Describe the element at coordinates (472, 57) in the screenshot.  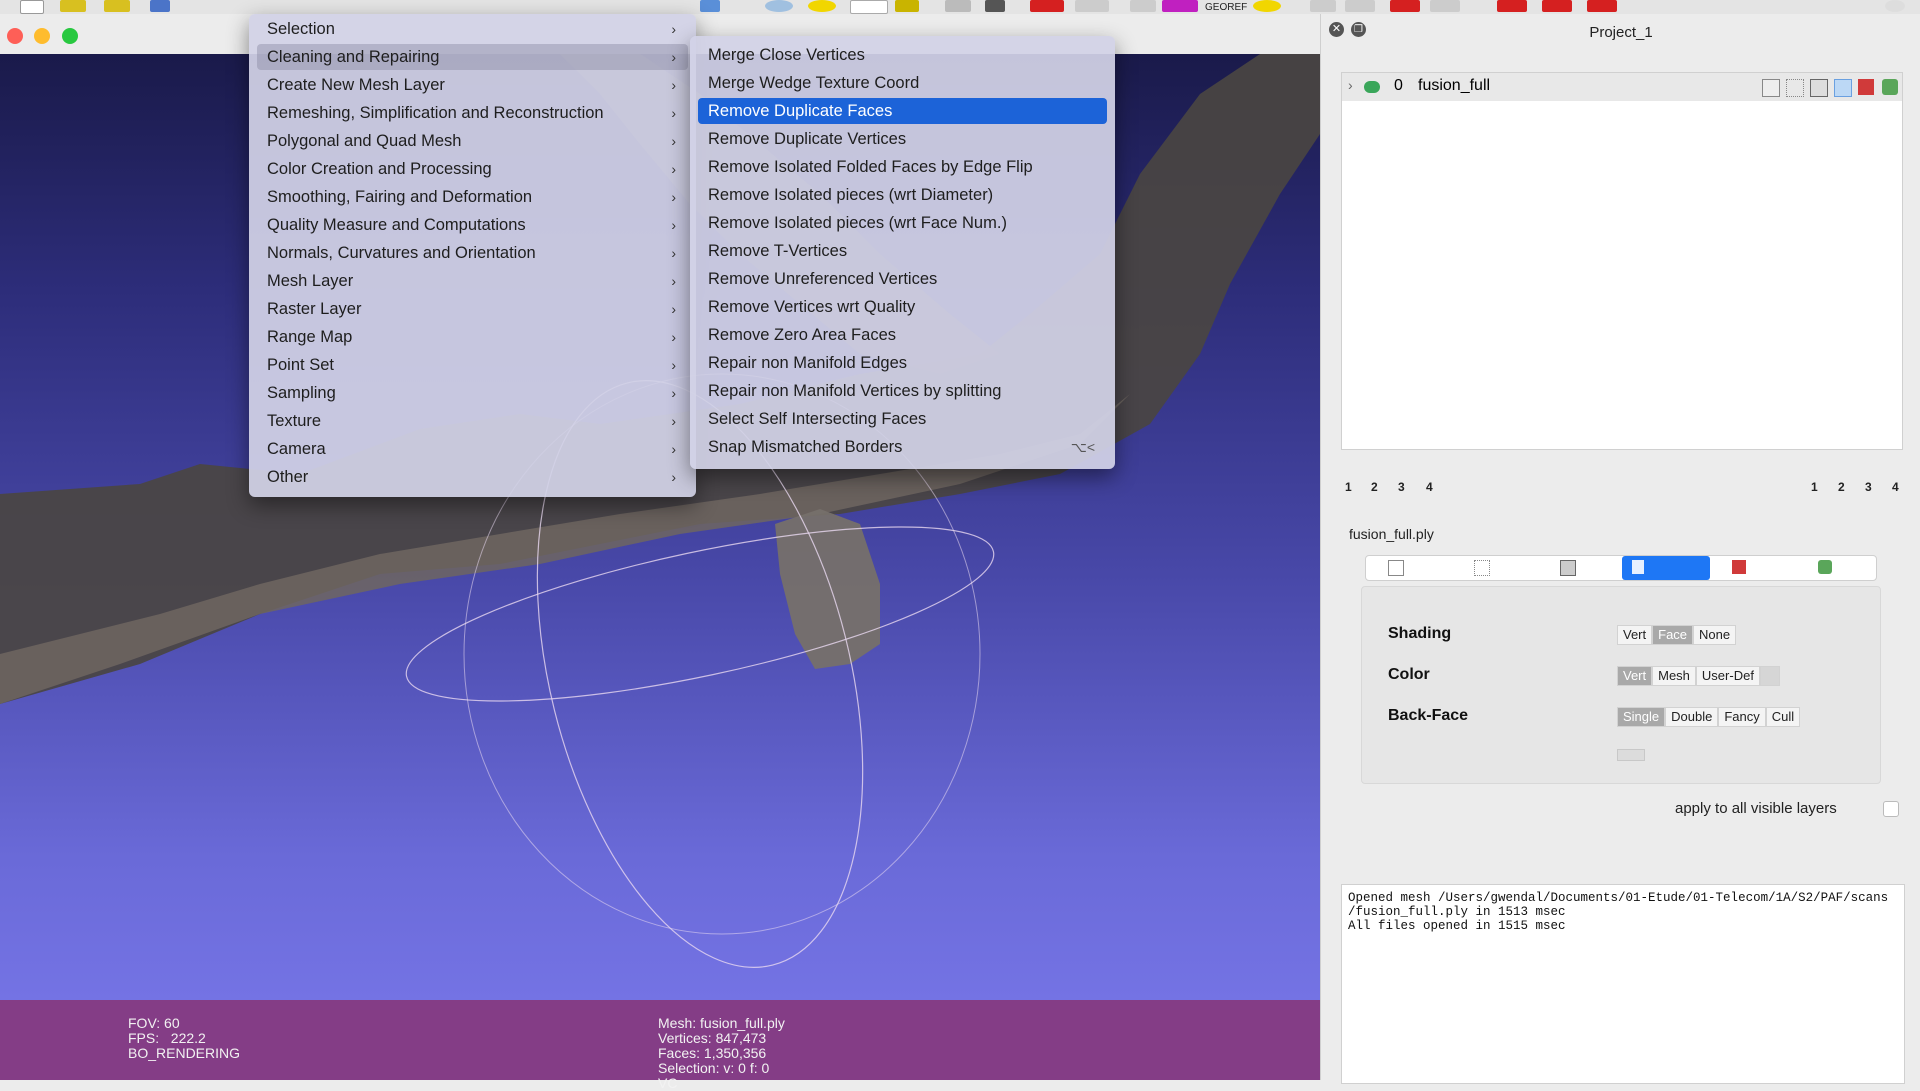
I see `menu-item-cleaning-and-repairing: Cleaning and Repairing ›` at that location.